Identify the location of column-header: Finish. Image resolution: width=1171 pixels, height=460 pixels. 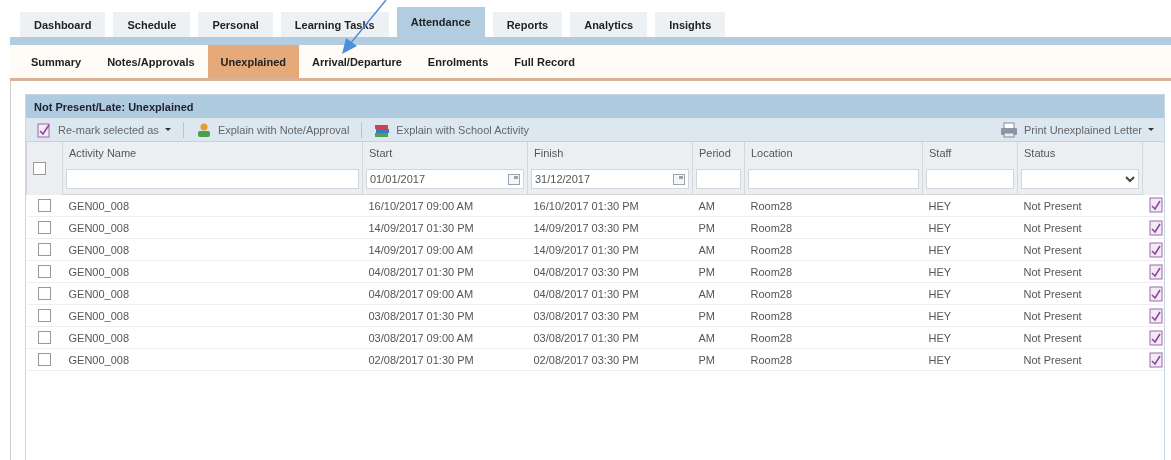
(549, 153).